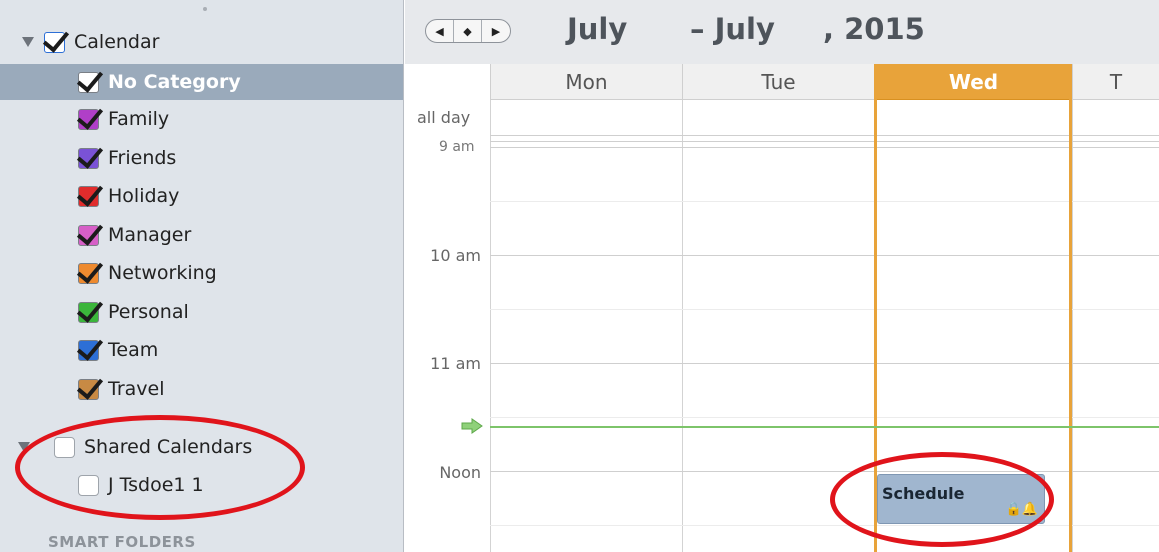 The width and height of the screenshot is (1159, 552). What do you see at coordinates (455, 255) in the screenshot?
I see `hour-label: 10 am` at bounding box center [455, 255].